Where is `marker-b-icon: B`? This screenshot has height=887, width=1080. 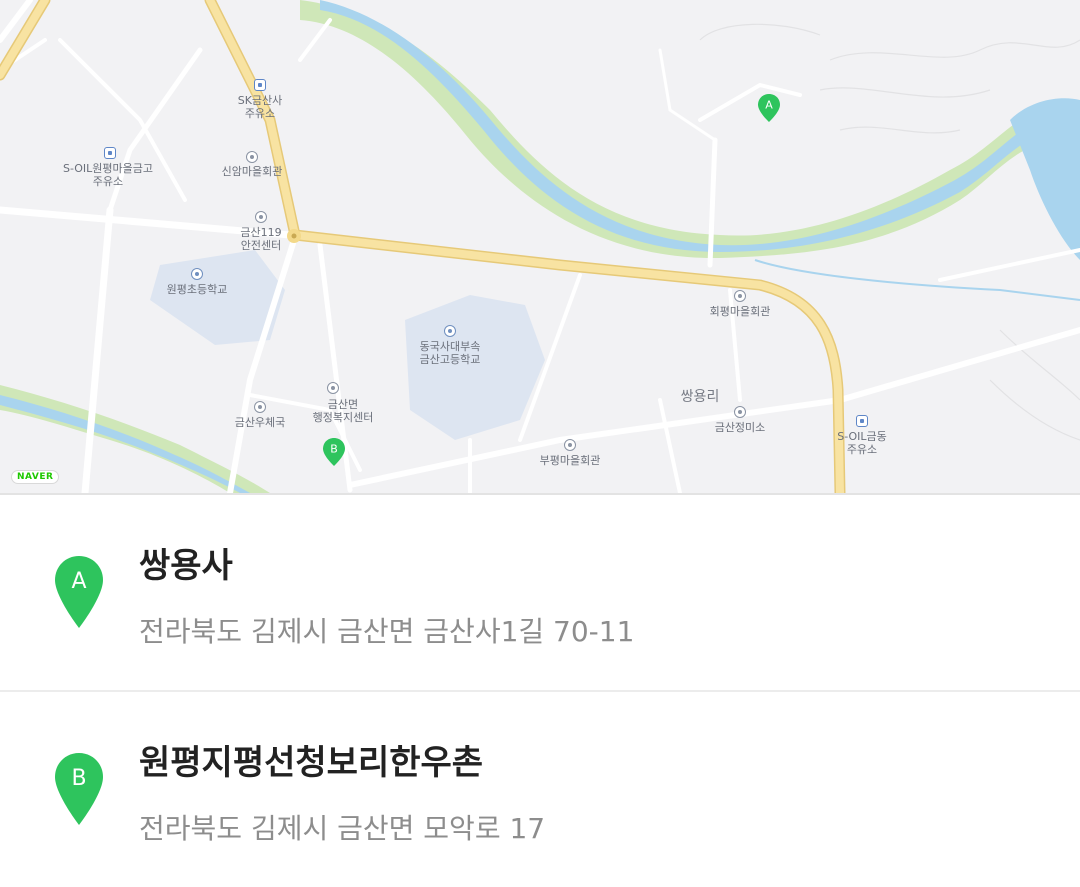 marker-b-icon: B is located at coordinates (79, 791).